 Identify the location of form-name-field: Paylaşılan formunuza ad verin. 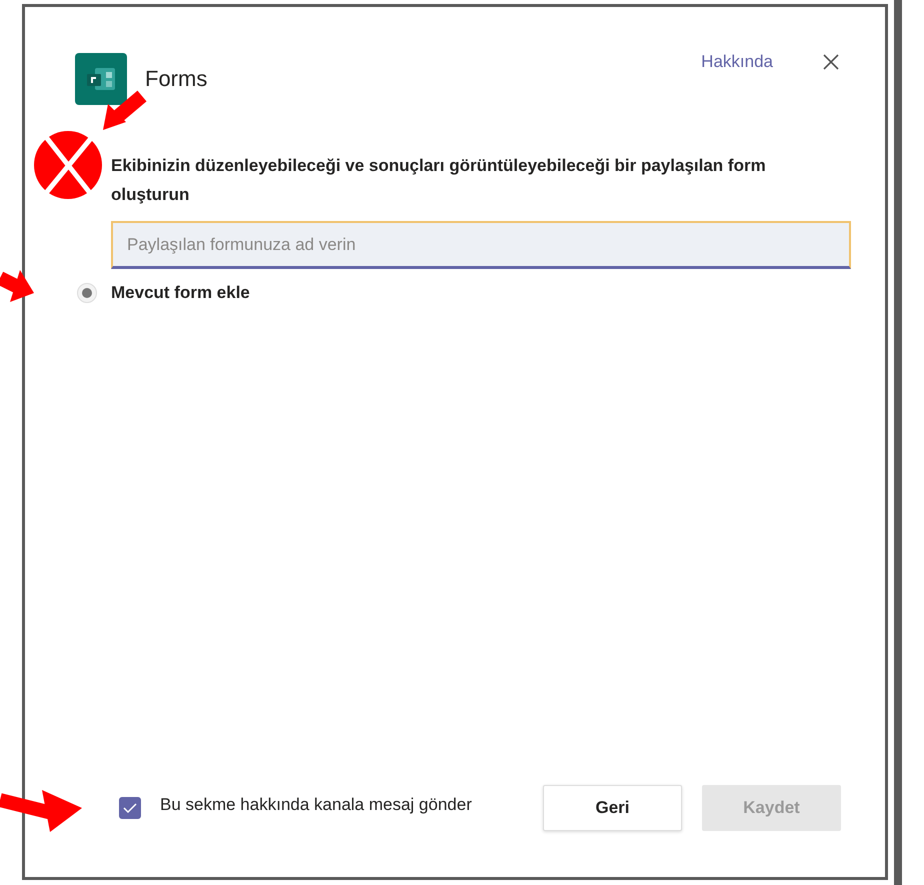
(481, 245).